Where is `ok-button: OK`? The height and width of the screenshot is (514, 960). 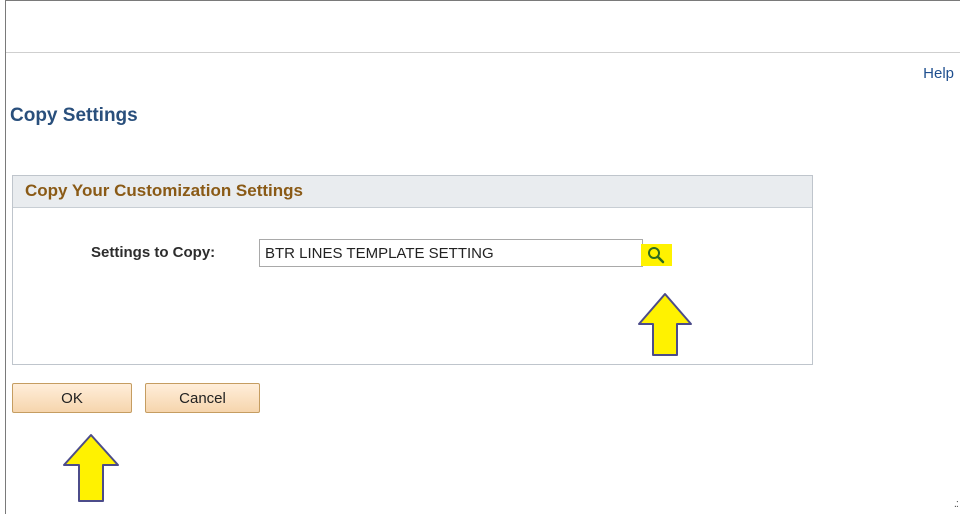 ok-button: OK is located at coordinates (72, 398).